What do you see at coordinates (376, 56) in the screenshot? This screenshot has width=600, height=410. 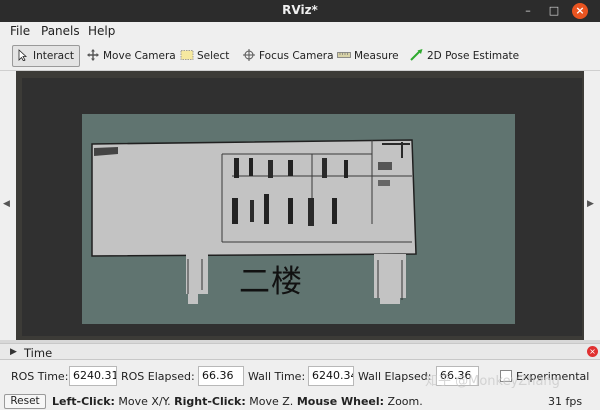 I see `tool-label: Measure` at bounding box center [376, 56].